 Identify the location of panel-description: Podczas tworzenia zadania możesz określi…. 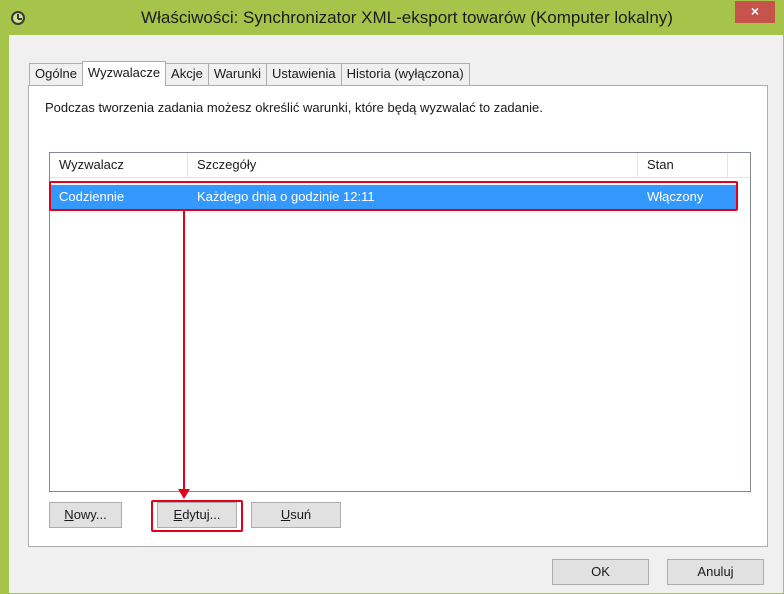
(294, 107).